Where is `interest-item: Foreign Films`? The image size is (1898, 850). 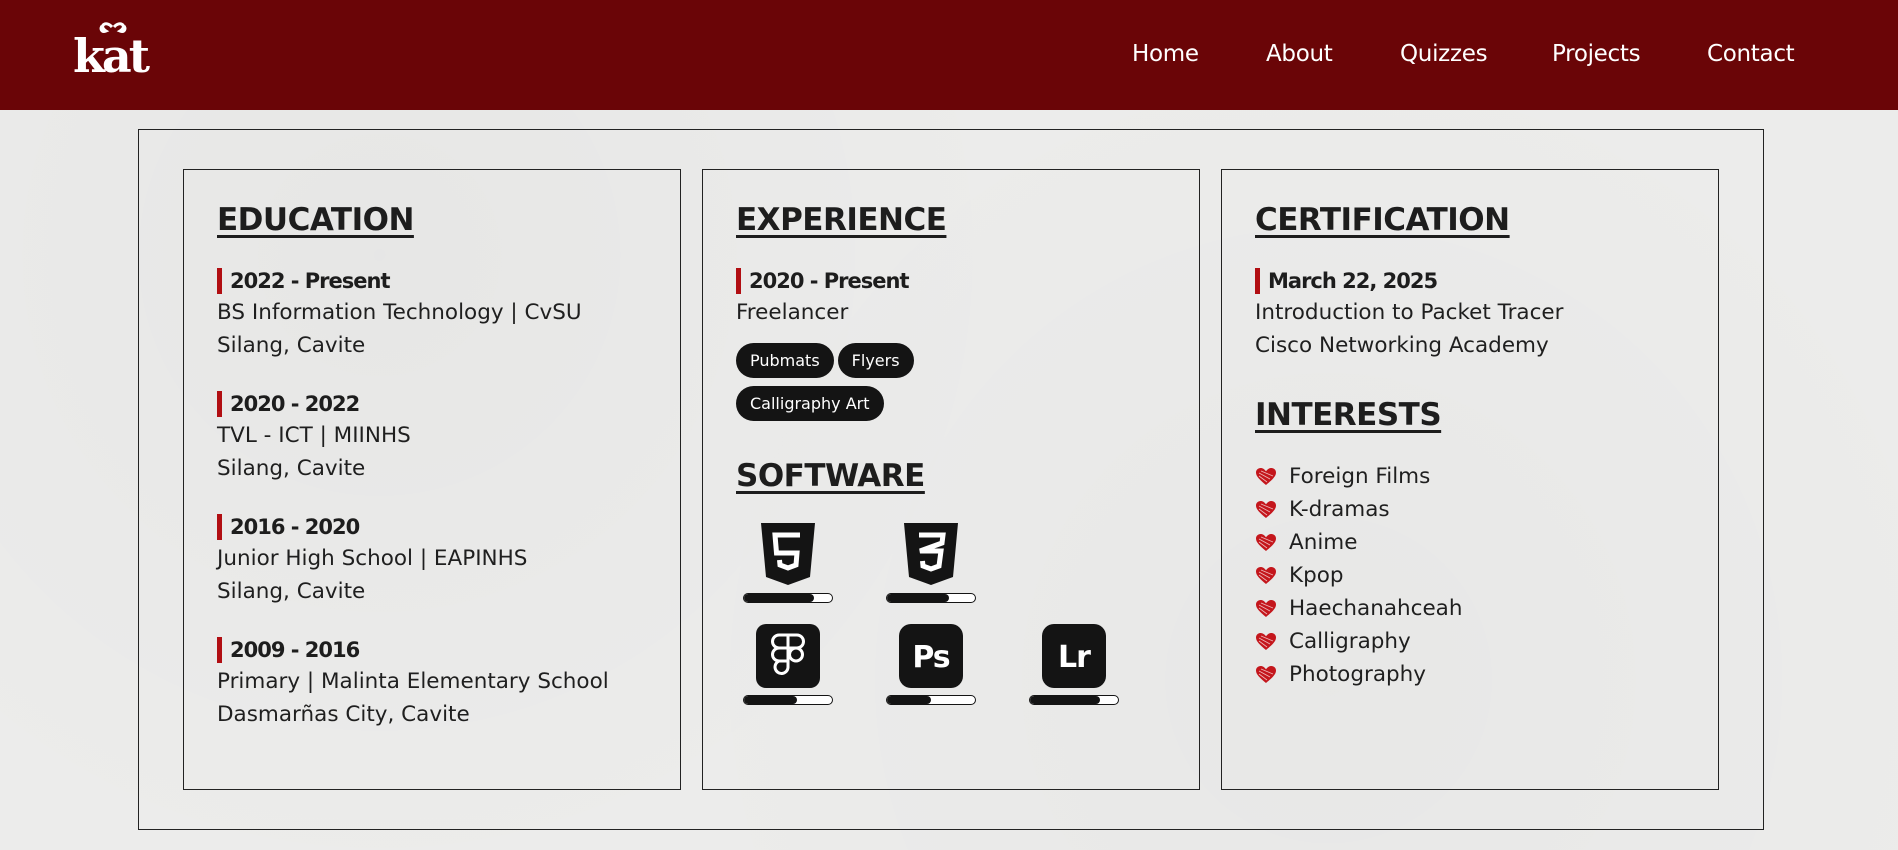 interest-item: Foreign Films is located at coordinates (1358, 476).